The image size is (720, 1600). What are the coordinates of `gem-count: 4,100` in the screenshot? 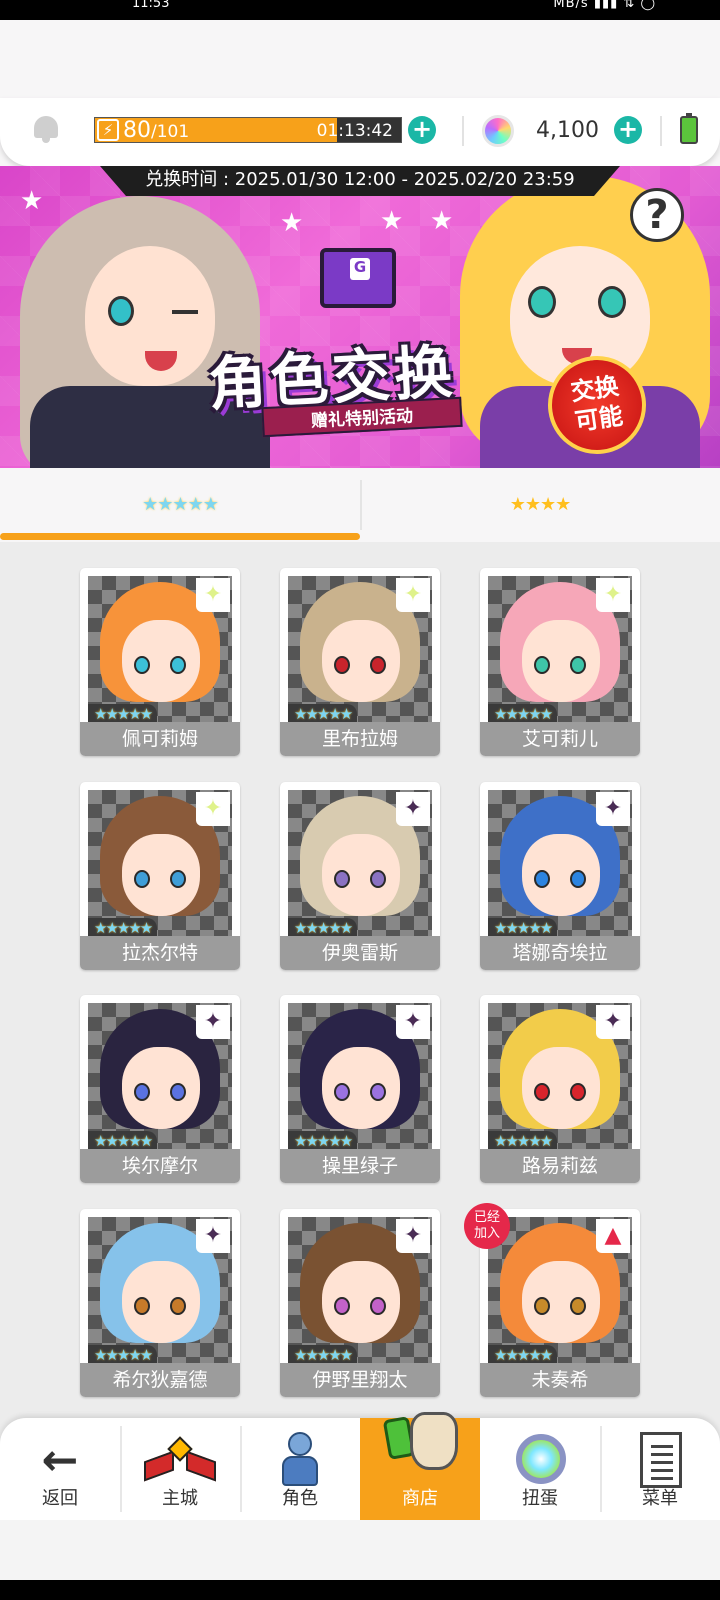 It's located at (567, 130).